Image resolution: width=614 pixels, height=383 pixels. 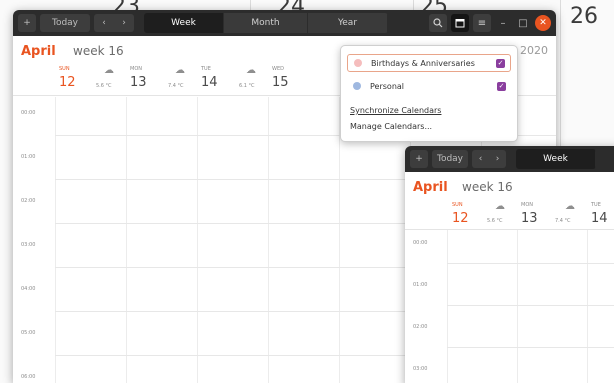 I want to click on calendar-row-birthdays: Birthdays & Anniversaries ✓, so click(x=429, y=63).